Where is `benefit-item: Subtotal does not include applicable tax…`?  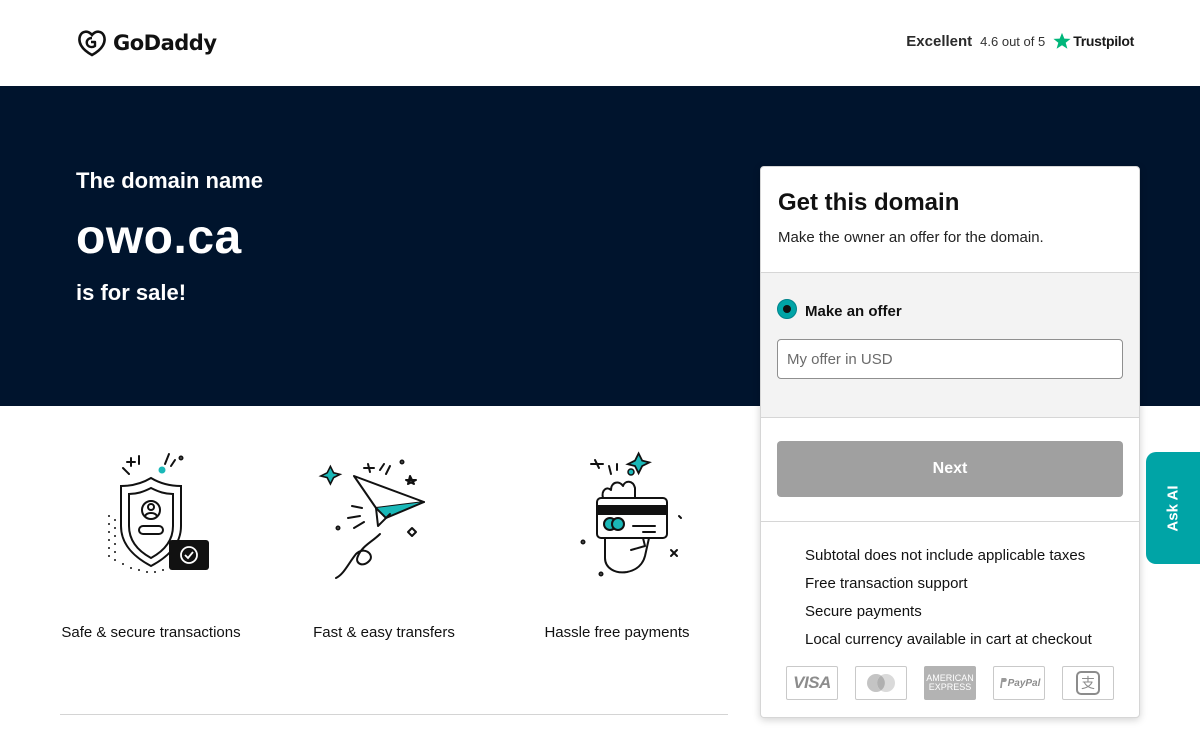
benefit-item: Subtotal does not include applicable tax… is located at coordinates (945, 555).